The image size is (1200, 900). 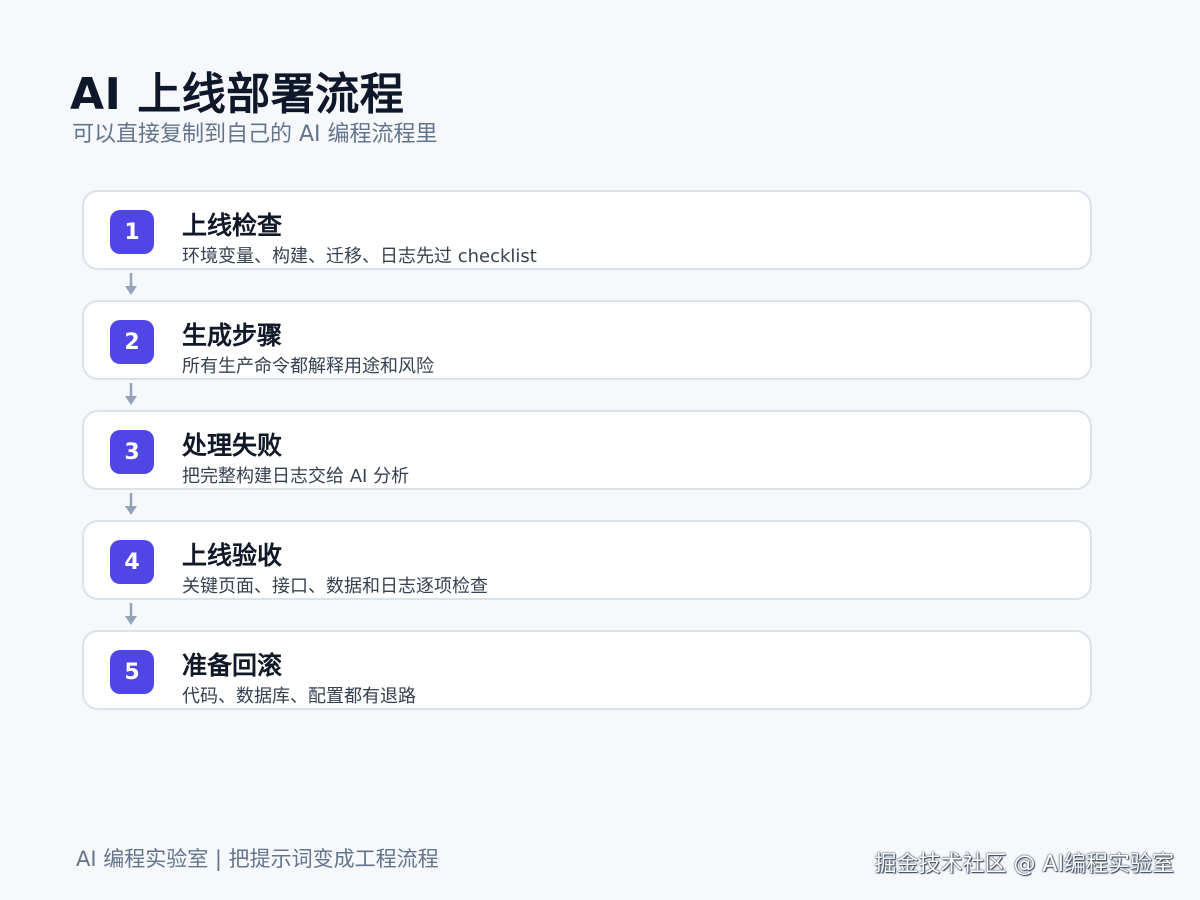 I want to click on step-card-5: 5 准备回滚 代码、数据库、配置都有退路, so click(x=587, y=670).